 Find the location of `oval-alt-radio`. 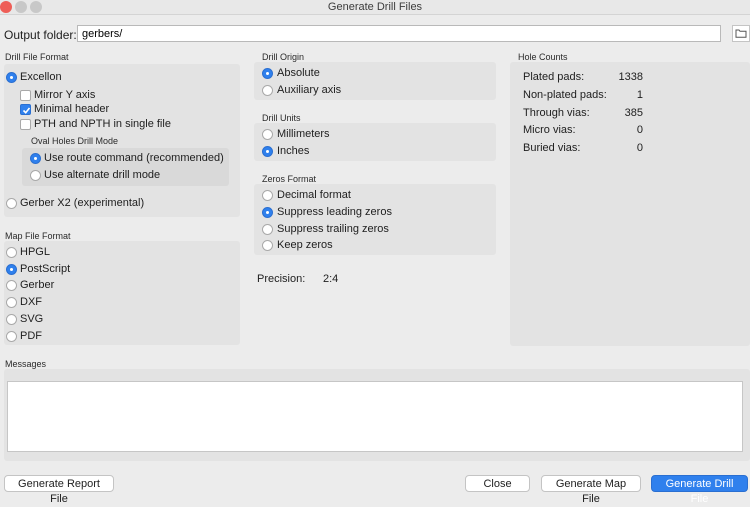

oval-alt-radio is located at coordinates (35, 175).